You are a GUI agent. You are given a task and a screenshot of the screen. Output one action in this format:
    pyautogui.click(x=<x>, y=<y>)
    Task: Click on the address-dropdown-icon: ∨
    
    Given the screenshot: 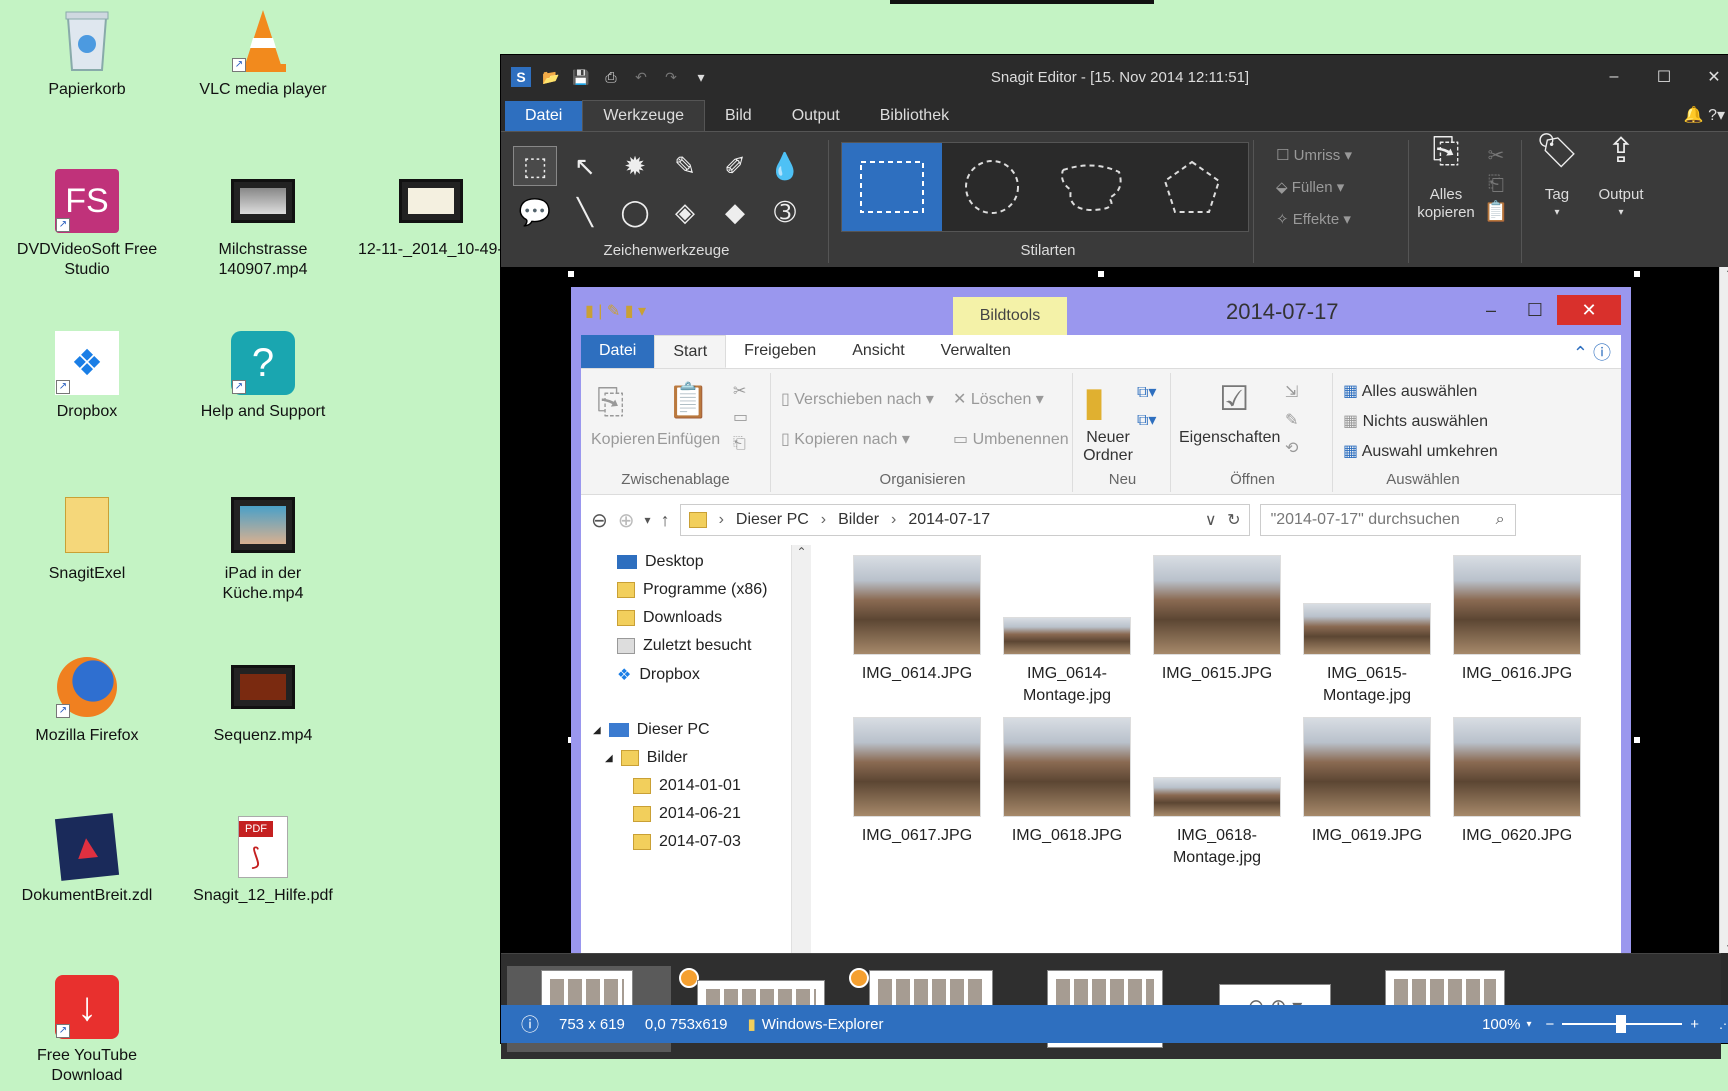 What is the action you would take?
    pyautogui.click(x=1211, y=520)
    